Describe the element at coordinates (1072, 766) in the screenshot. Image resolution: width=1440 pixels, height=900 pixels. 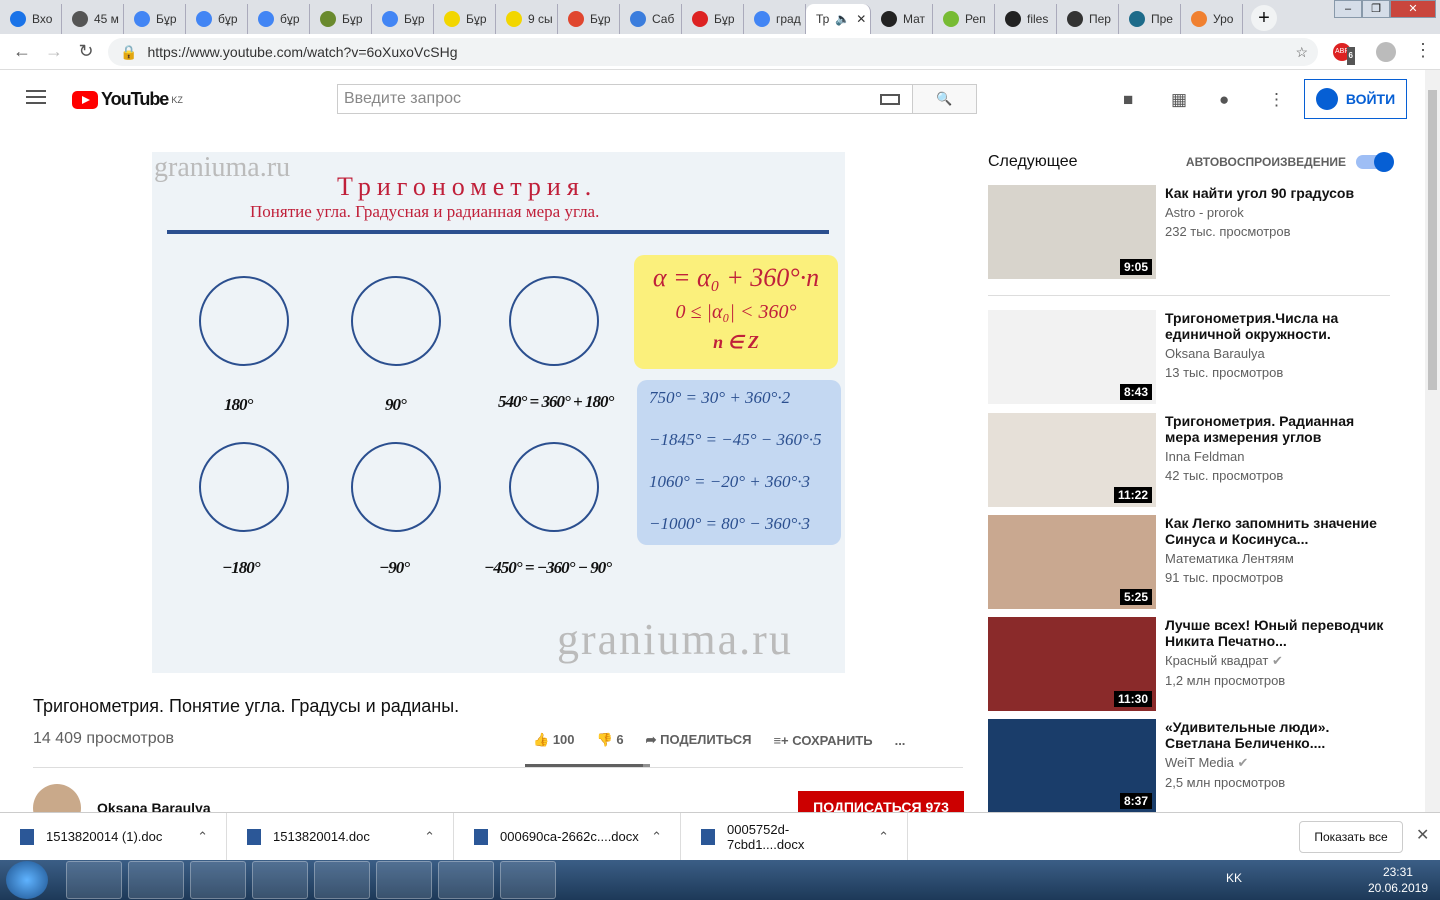
I see `video-thumbnail: 8:37` at that location.